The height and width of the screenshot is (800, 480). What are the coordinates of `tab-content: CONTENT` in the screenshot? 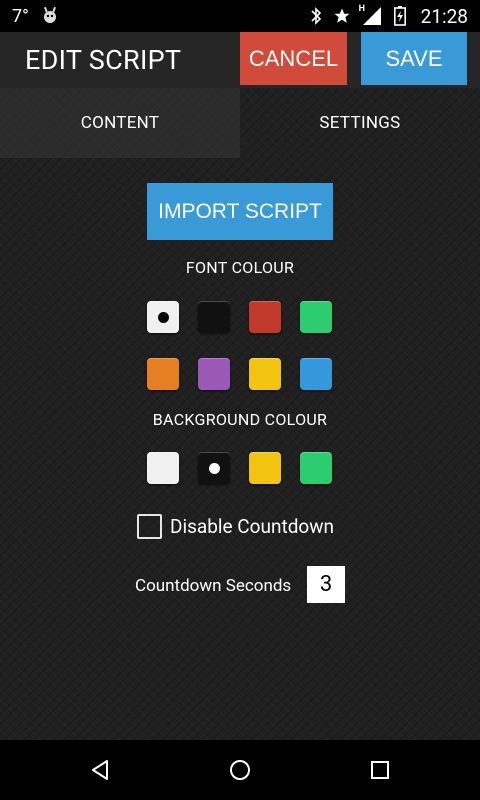 It's located at (120, 123).